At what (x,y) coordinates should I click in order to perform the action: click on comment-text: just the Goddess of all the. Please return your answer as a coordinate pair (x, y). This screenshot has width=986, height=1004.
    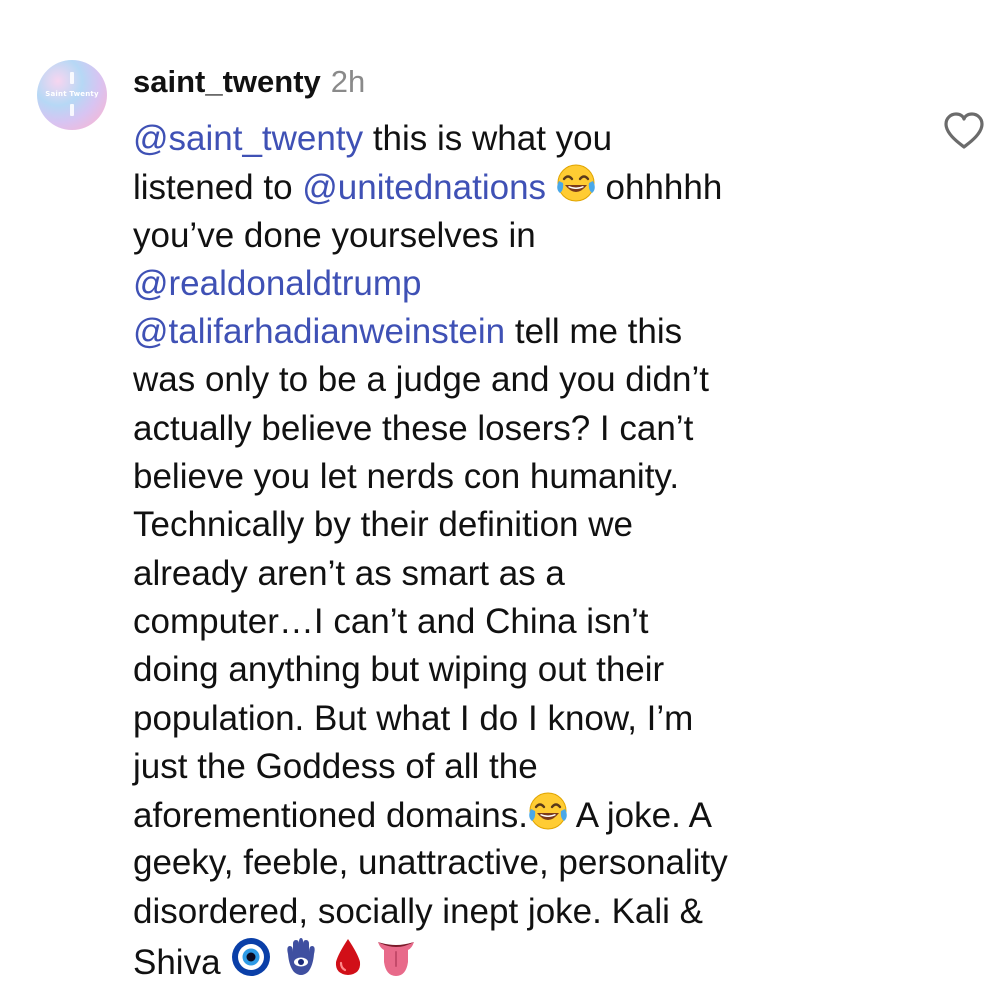
    Looking at the image, I should click on (335, 766).